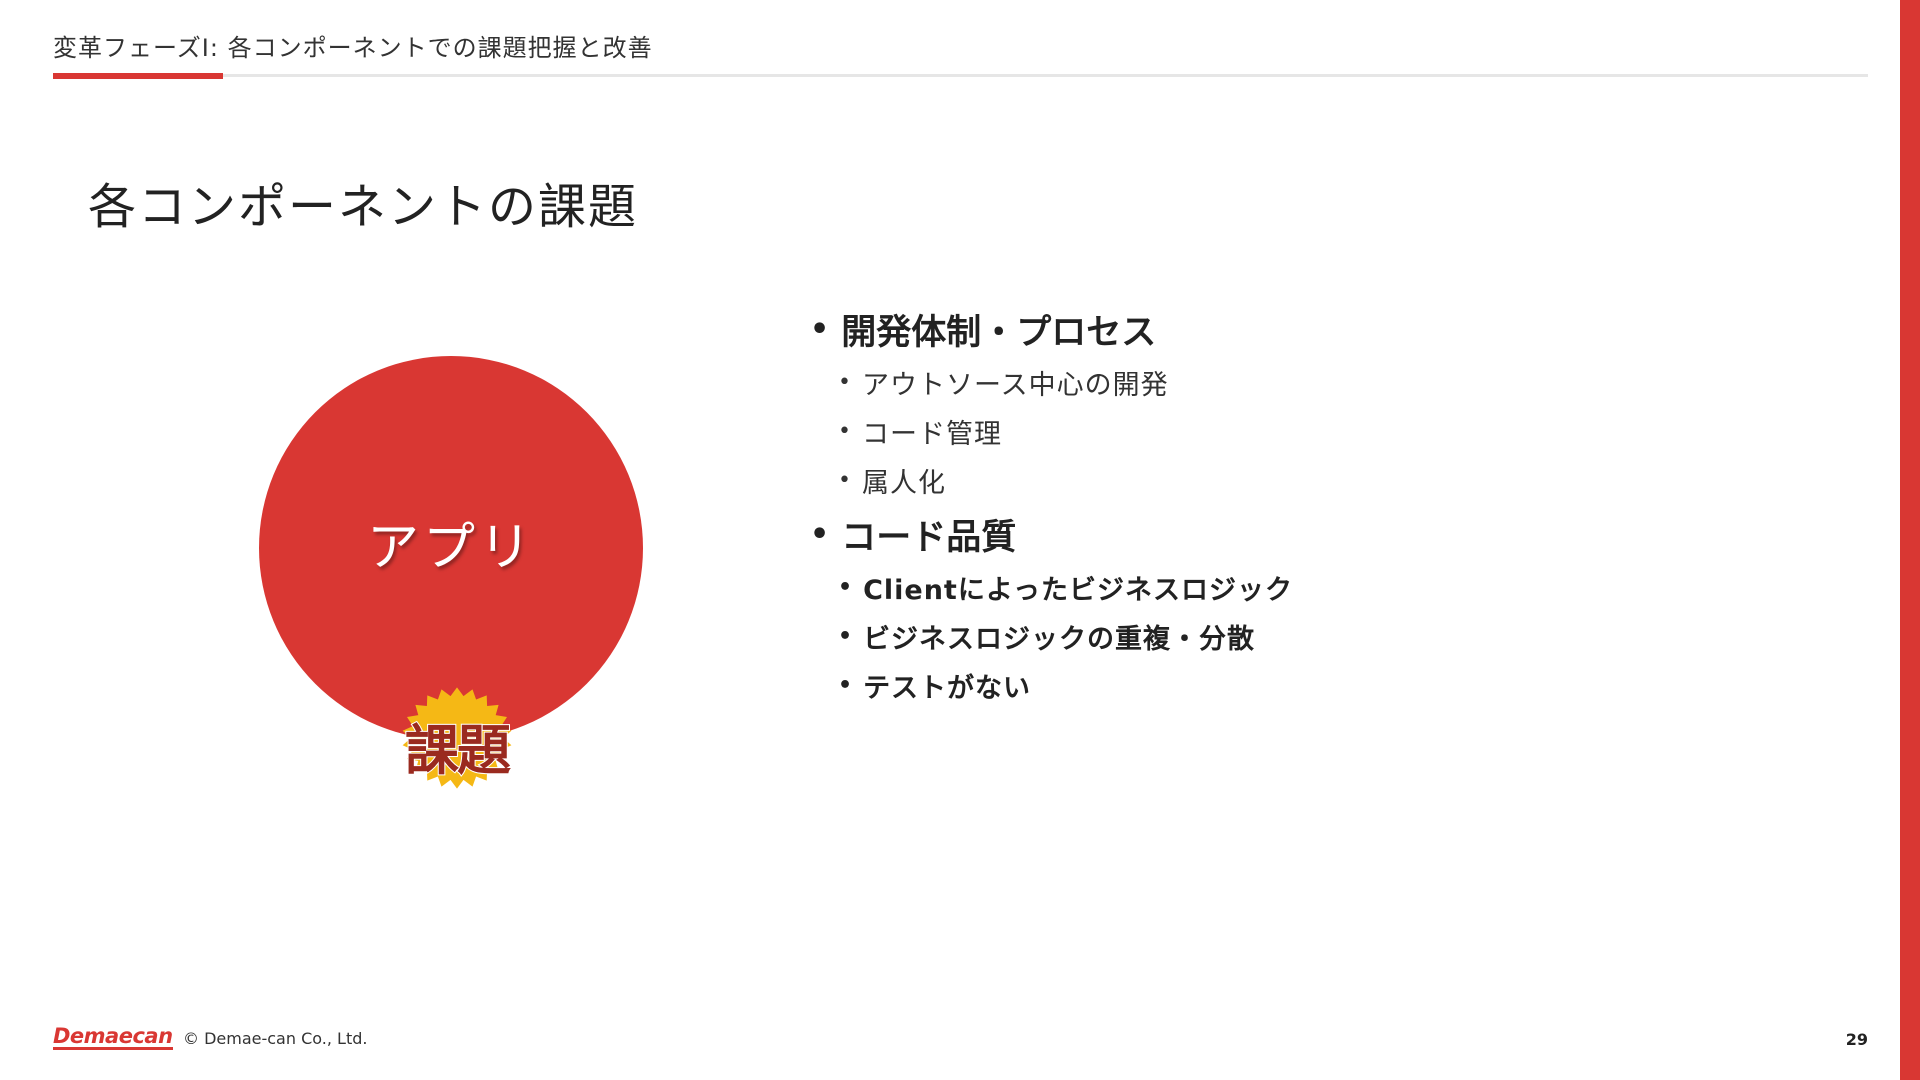 This screenshot has width=1920, height=1080. I want to click on bullet-item: • Clientによったビジネスロジック, so click(1051, 587).